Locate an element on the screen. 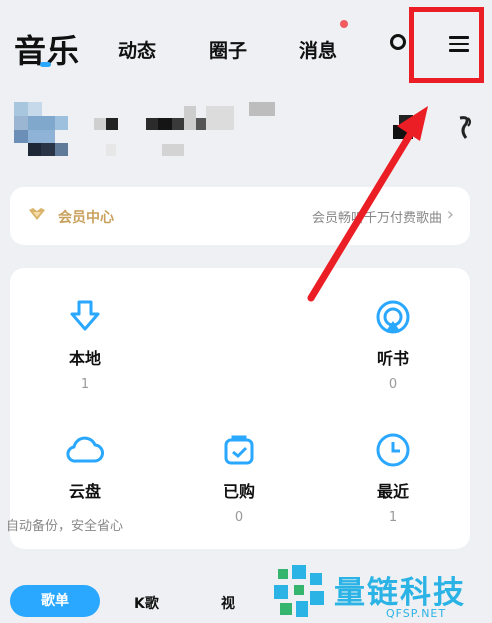  annotation-arrow-icon is located at coordinates (367, 204).